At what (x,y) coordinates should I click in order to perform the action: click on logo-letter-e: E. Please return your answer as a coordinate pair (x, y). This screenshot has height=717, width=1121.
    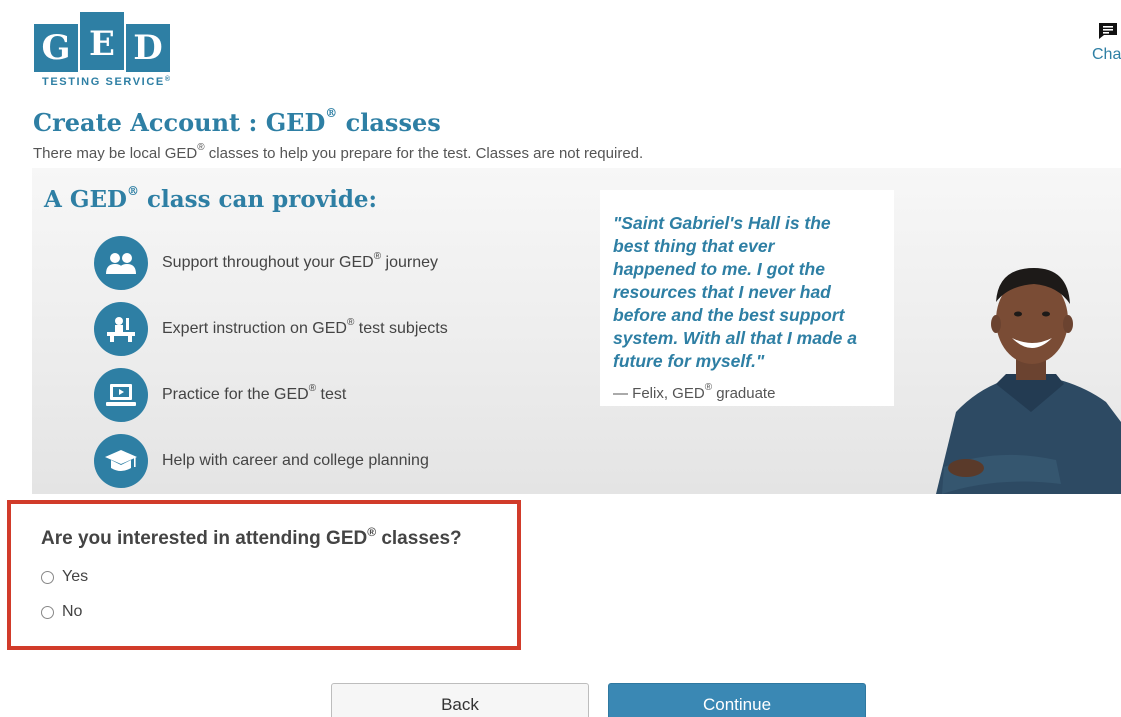
    Looking at the image, I should click on (102, 41).